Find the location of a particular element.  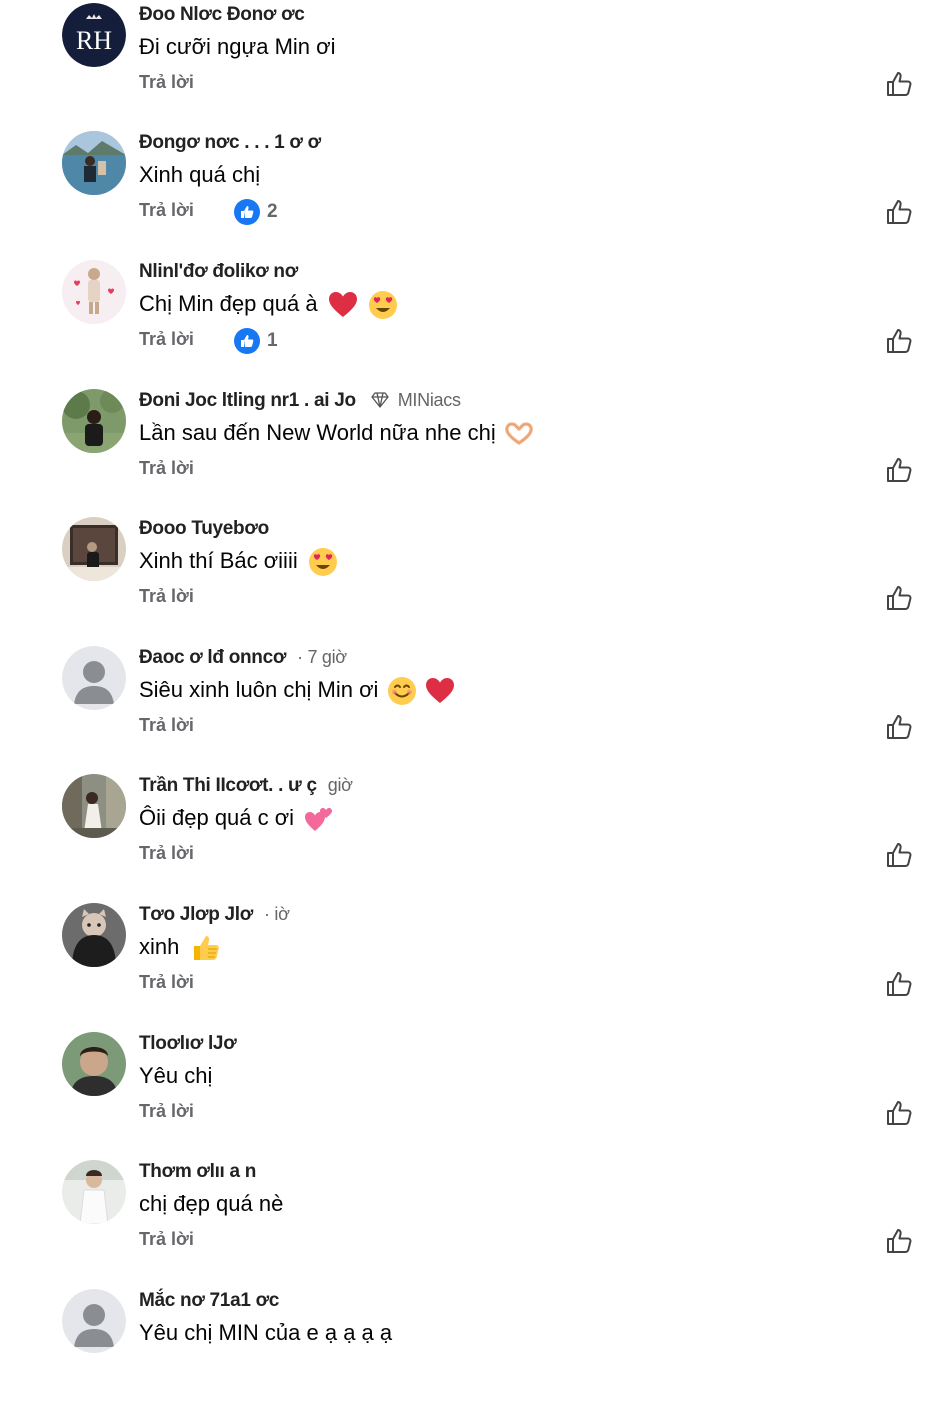

comment-text-content: Chị Min đẹp quá à is located at coordinates (228, 303).